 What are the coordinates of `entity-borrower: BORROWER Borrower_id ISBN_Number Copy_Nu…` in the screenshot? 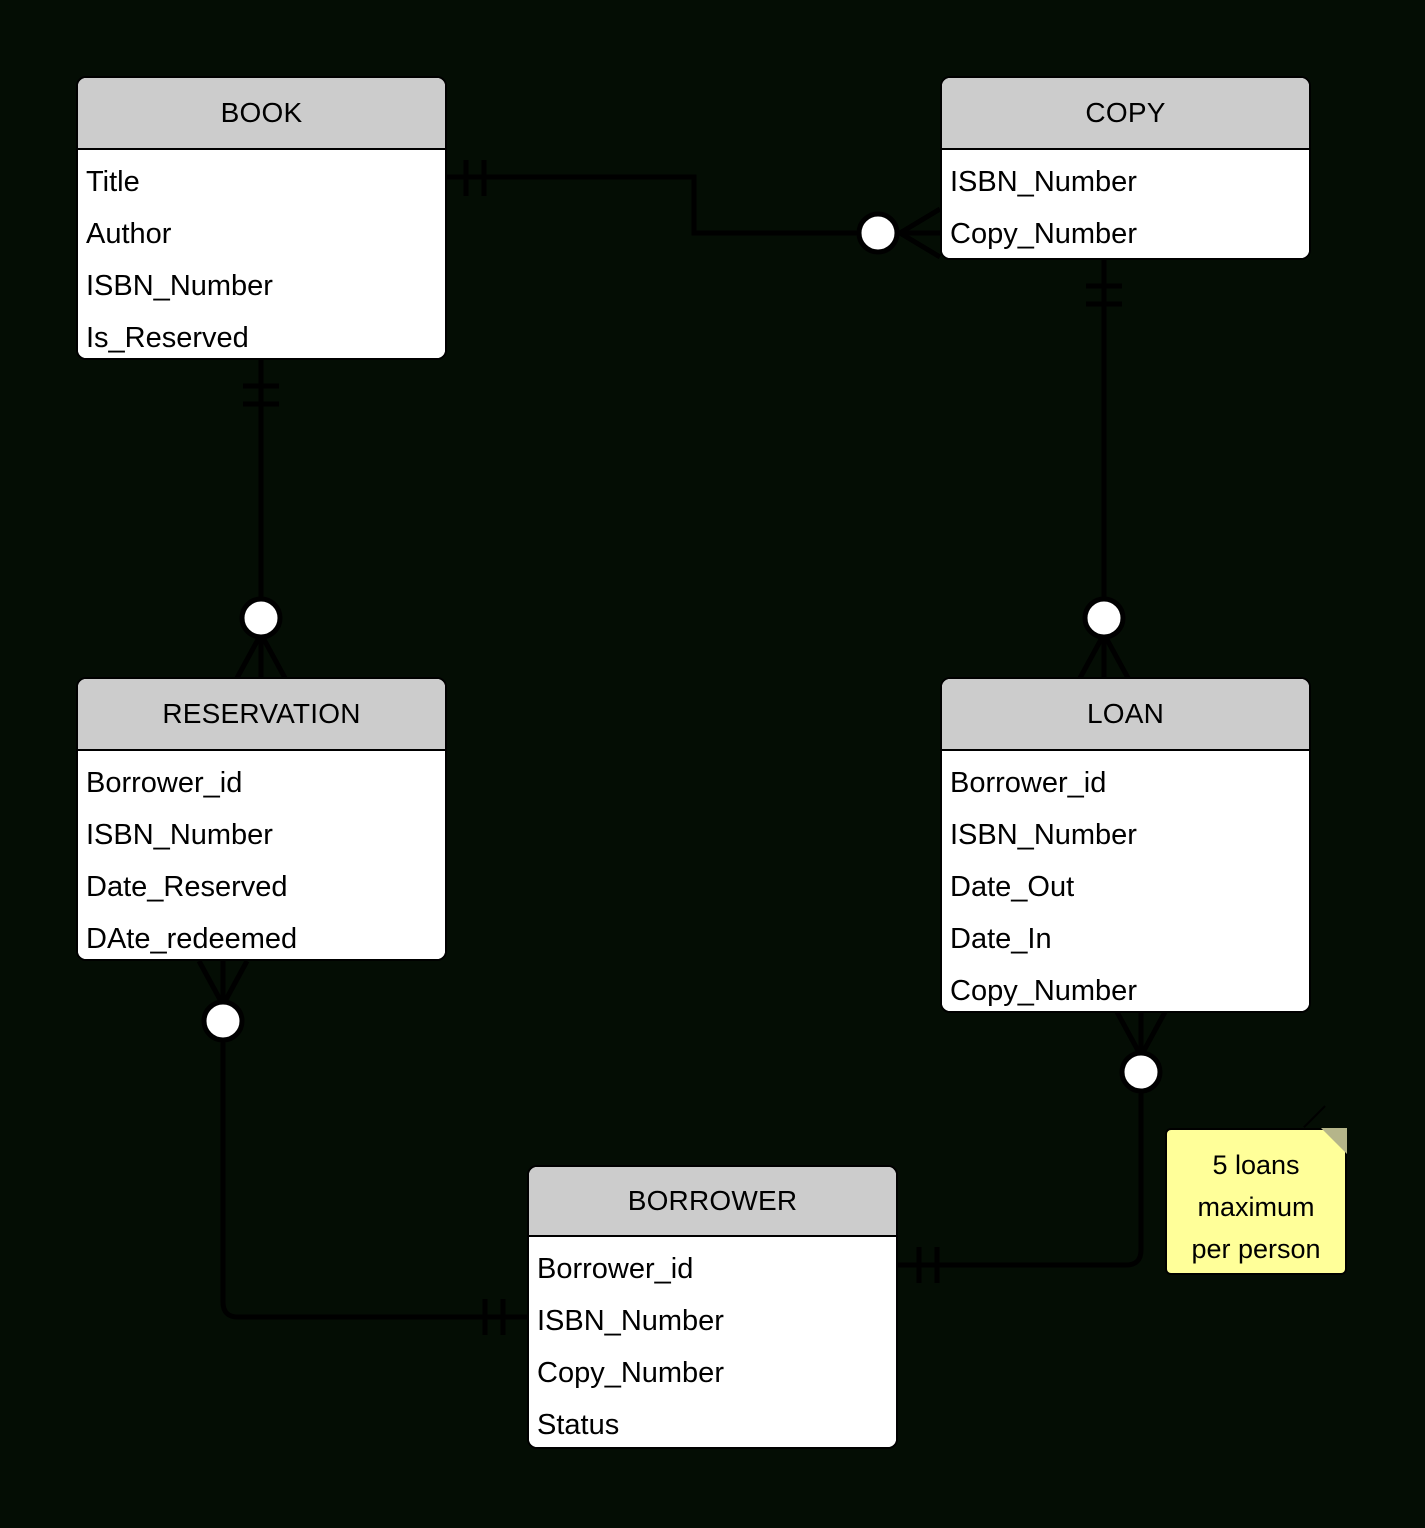 It's located at (712, 1307).